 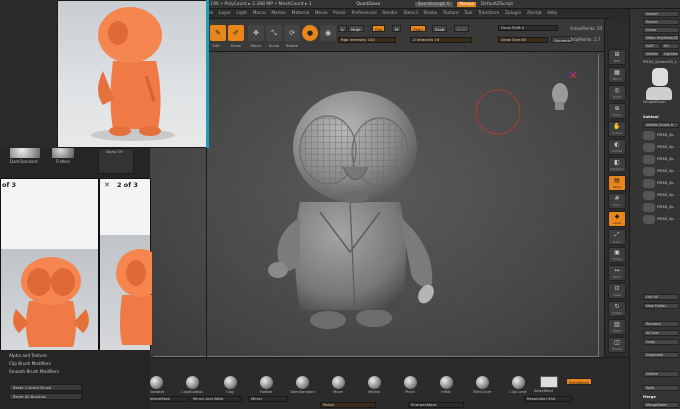 What do you see at coordinates (338, 385) in the screenshot?
I see `brush-move: Move` at bounding box center [338, 385].